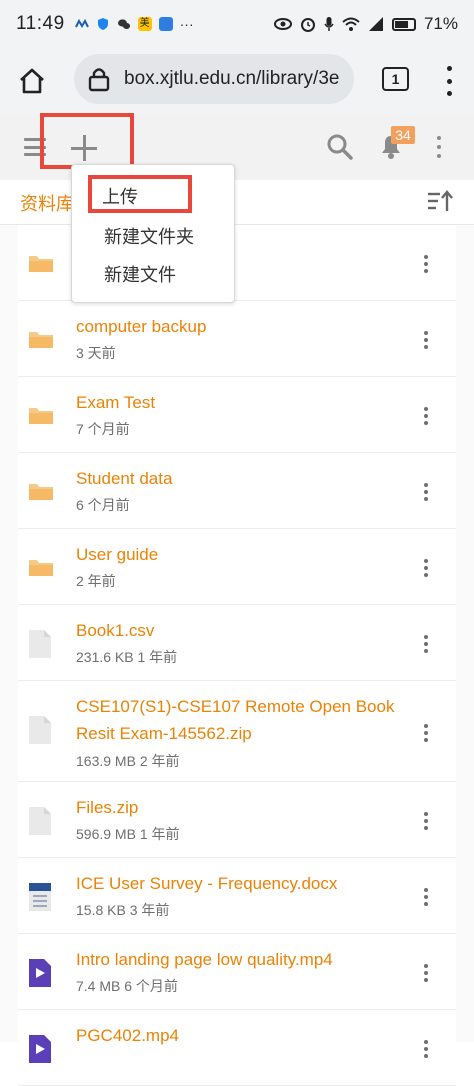 The image size is (474, 1086). Describe the element at coordinates (140, 274) in the screenshot. I see `new-file-menu-item: 新建文件` at that location.